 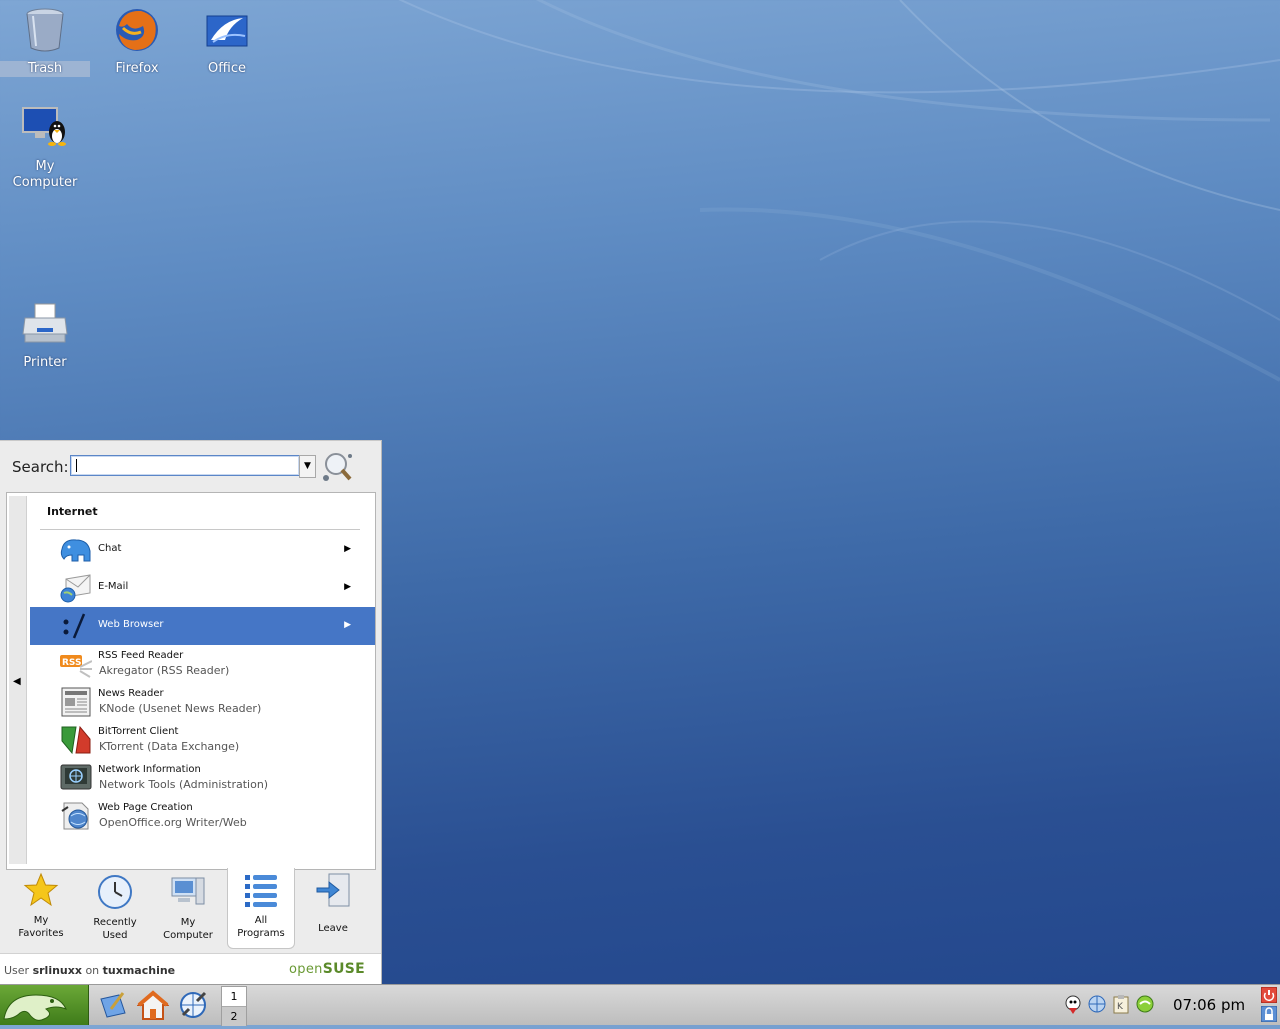 I want to click on desktop-icon-trash: Trash, so click(x=45, y=41).